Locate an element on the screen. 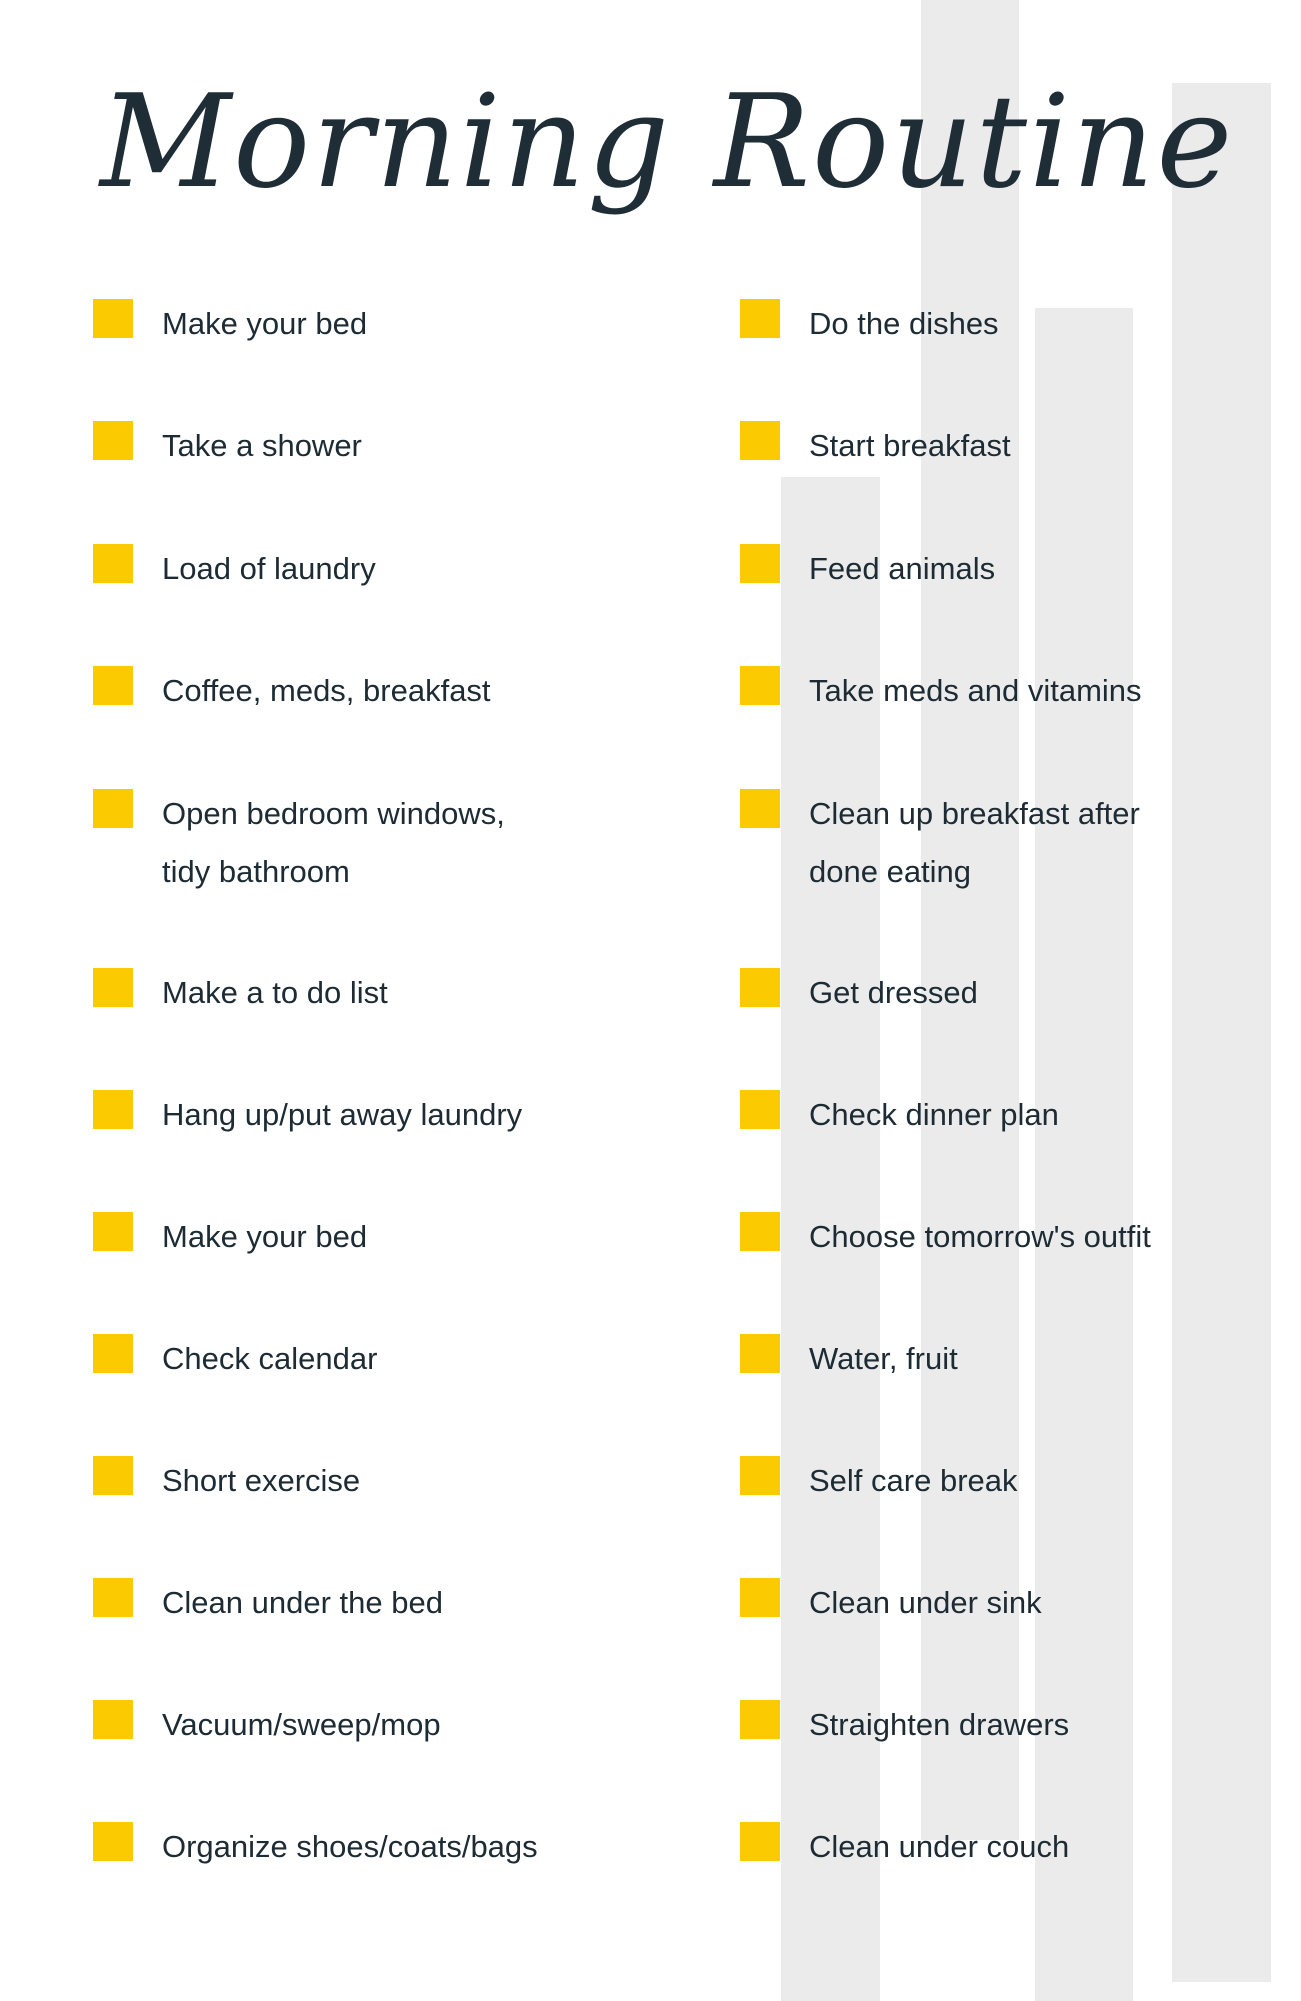  checklist-item-label: Do the dishes is located at coordinates (904, 324).